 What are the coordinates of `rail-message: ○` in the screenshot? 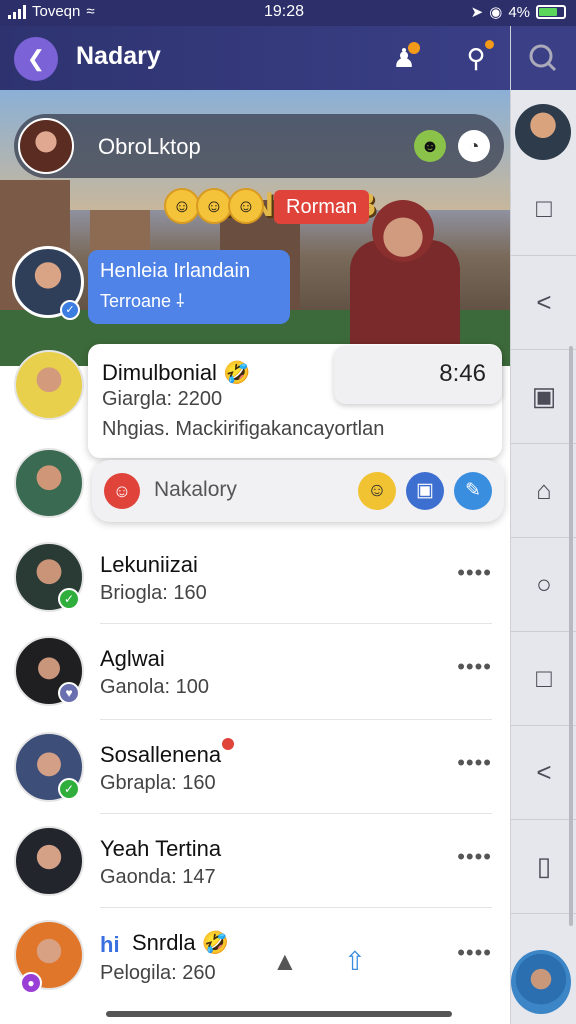 It's located at (543, 585).